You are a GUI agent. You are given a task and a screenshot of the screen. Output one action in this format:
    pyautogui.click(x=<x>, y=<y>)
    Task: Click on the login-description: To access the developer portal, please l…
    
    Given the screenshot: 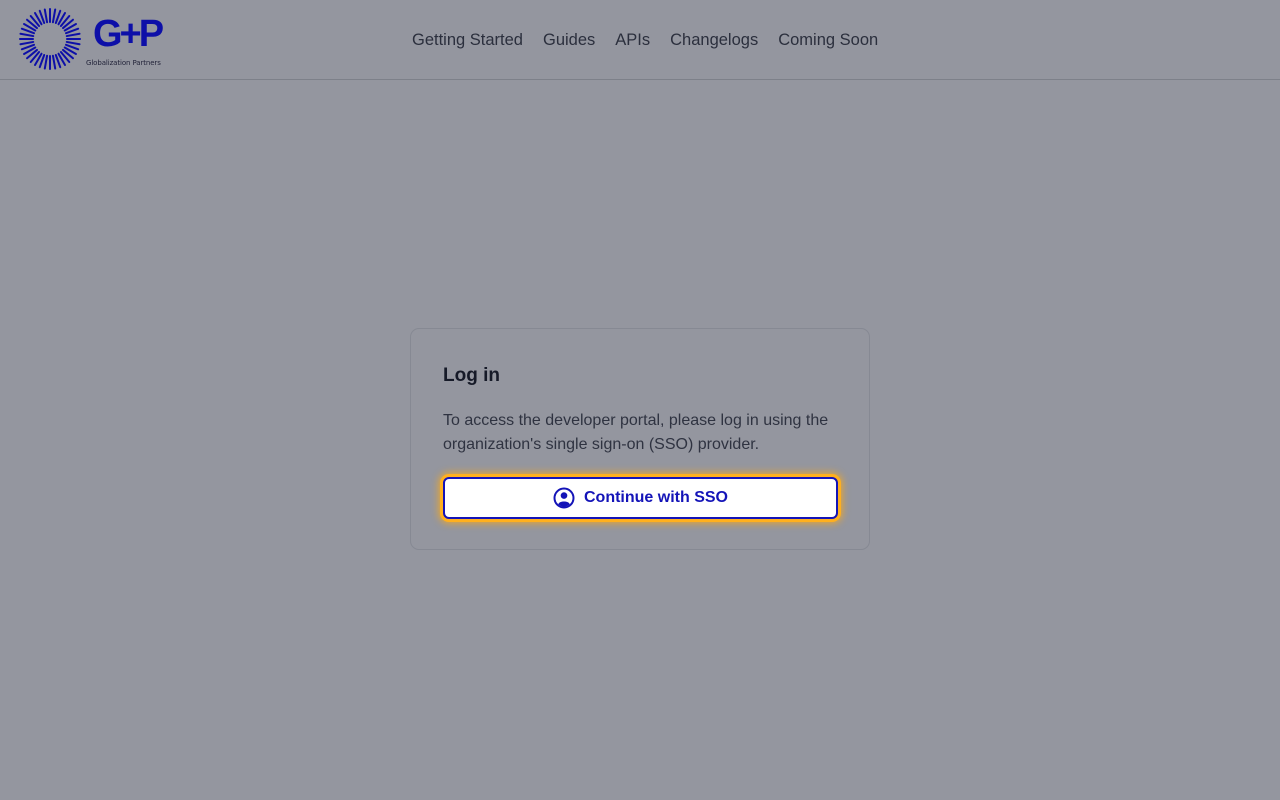 What is the action you would take?
    pyautogui.click(x=636, y=432)
    